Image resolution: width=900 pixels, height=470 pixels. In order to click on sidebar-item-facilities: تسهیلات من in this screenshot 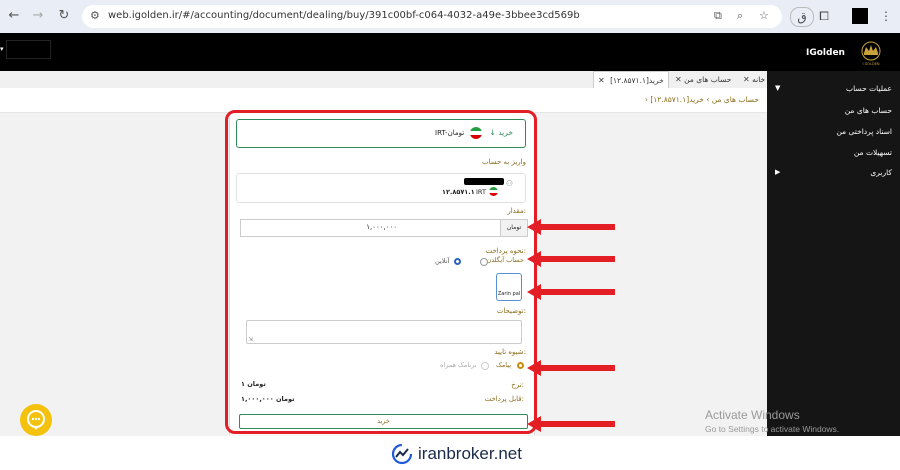, I will do `click(873, 152)`.